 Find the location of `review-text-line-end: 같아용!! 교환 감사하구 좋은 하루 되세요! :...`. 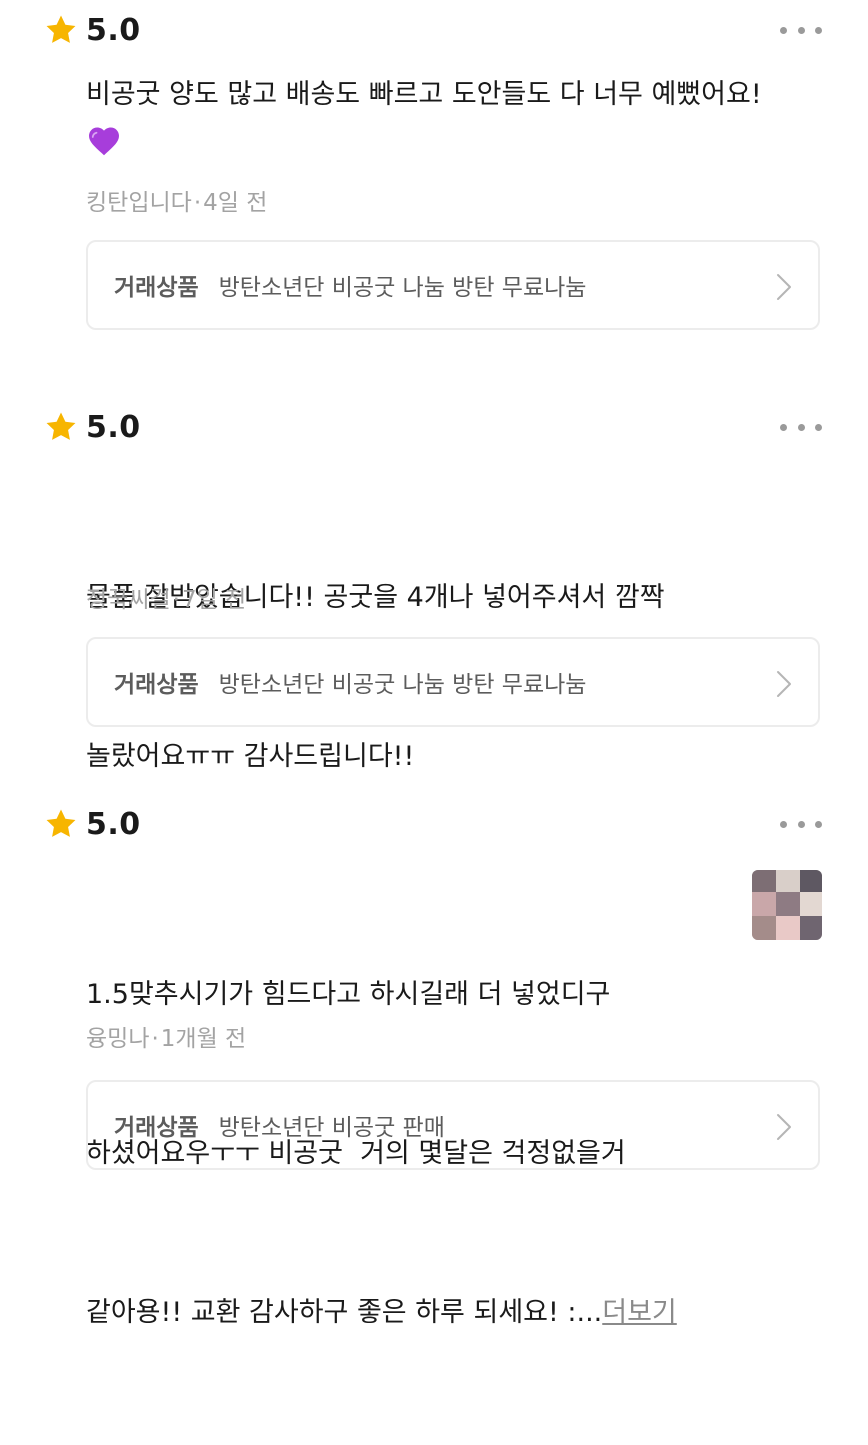

review-text-line-end: 같아용!! 교환 감사하구 좋은 하루 되세요! :... is located at coordinates (344, 1312).